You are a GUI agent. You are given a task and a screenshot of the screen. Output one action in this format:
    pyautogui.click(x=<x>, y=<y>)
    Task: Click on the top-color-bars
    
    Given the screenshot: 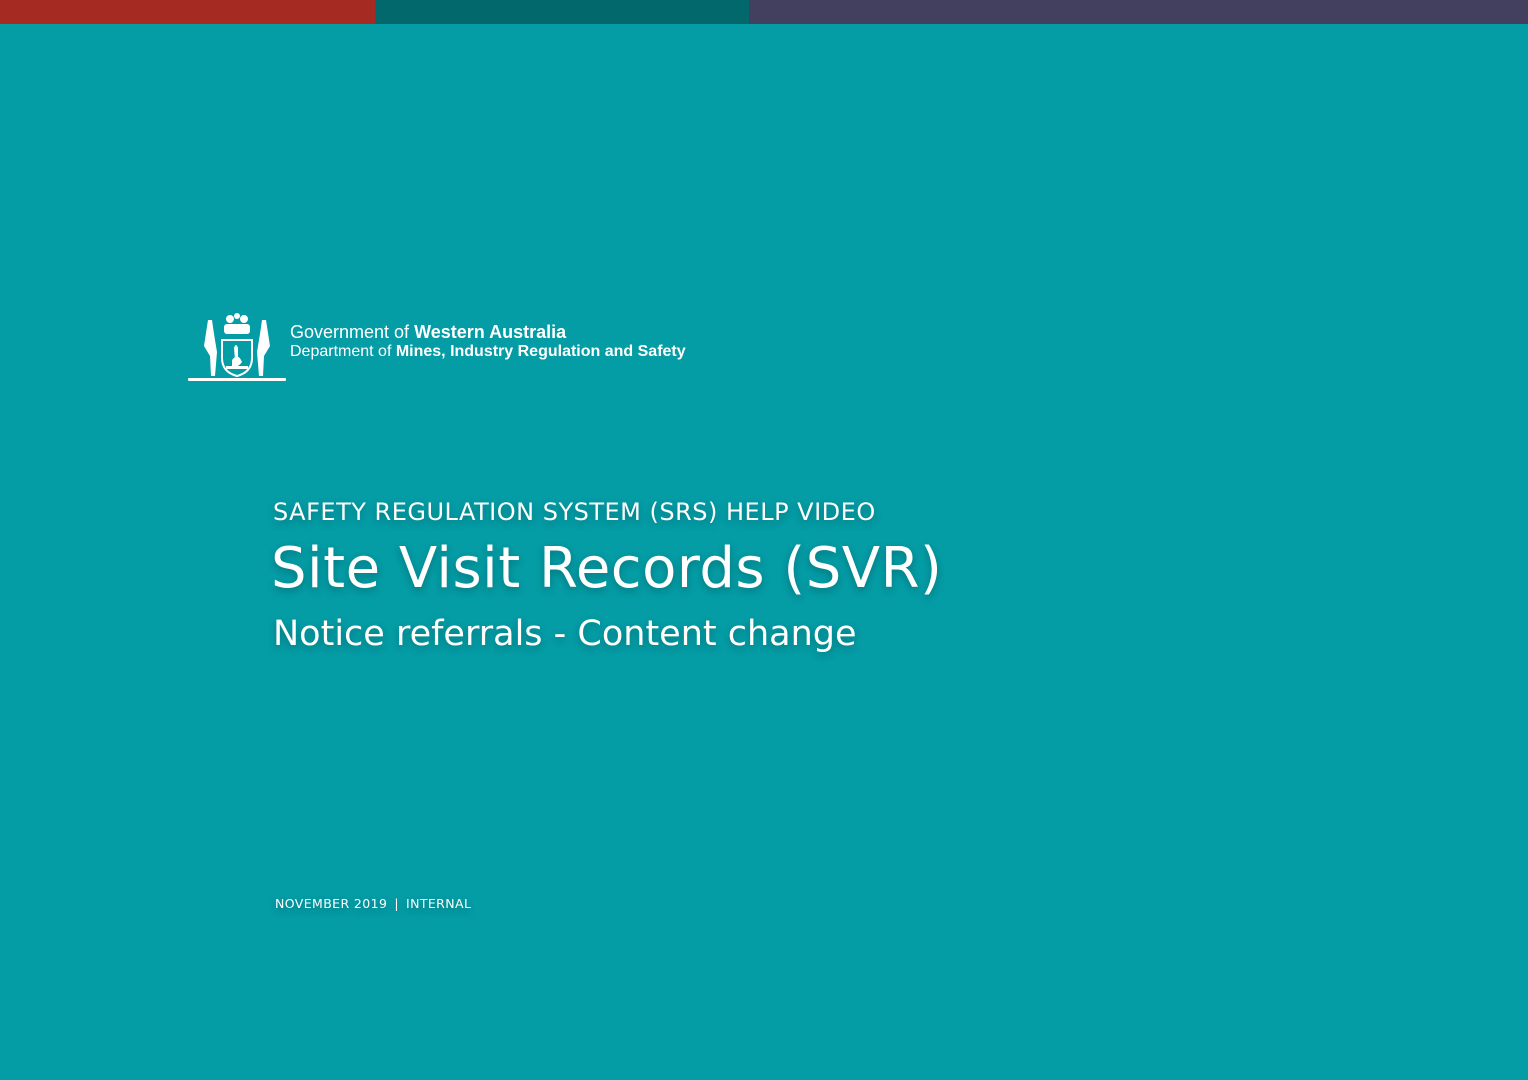 What is the action you would take?
    pyautogui.click(x=764, y=12)
    